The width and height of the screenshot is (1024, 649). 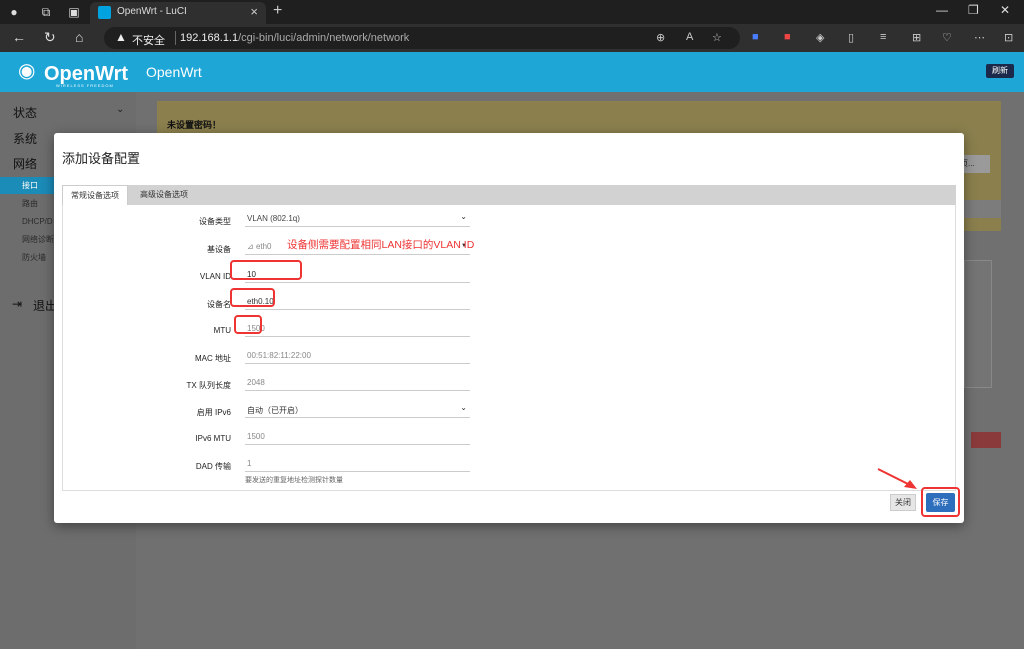 I want to click on back-icon: ←, so click(x=19, y=37).